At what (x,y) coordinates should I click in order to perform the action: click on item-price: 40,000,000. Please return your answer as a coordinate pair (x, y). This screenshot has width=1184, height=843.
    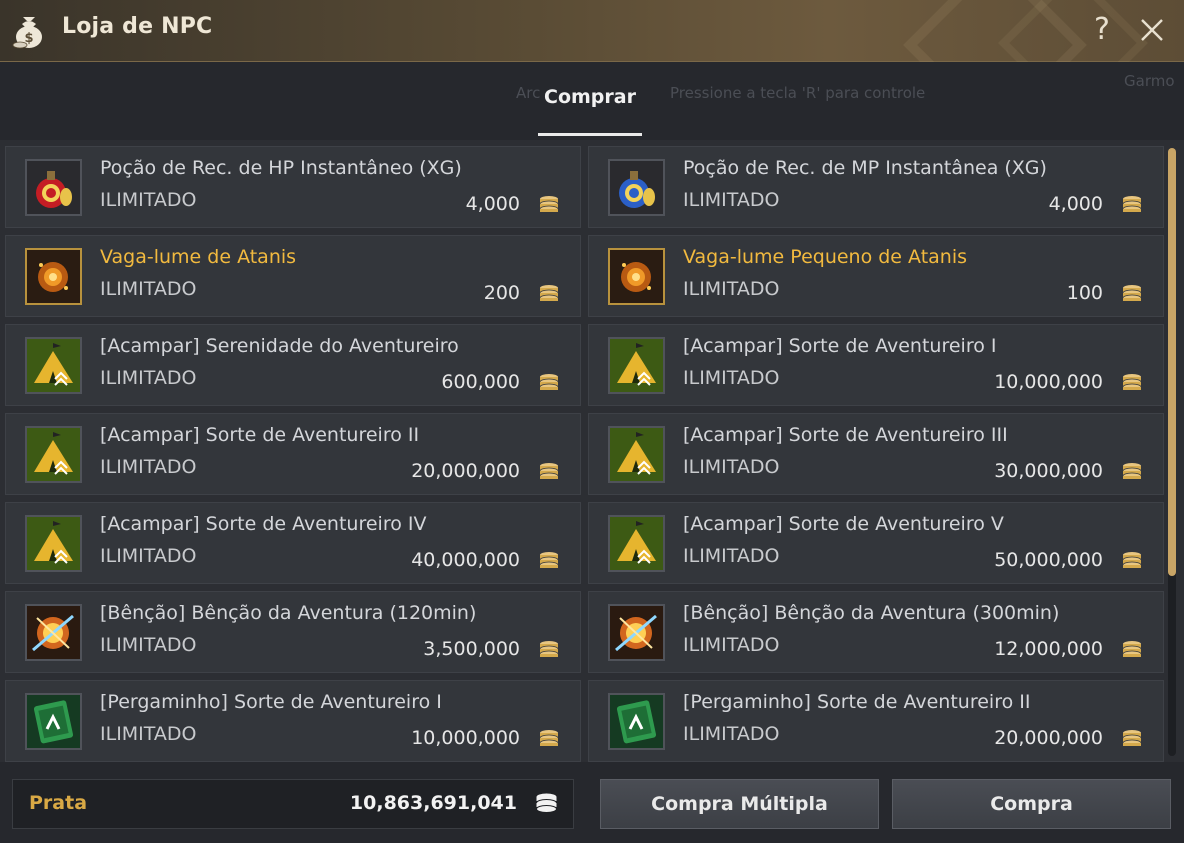
    Looking at the image, I should click on (465, 560).